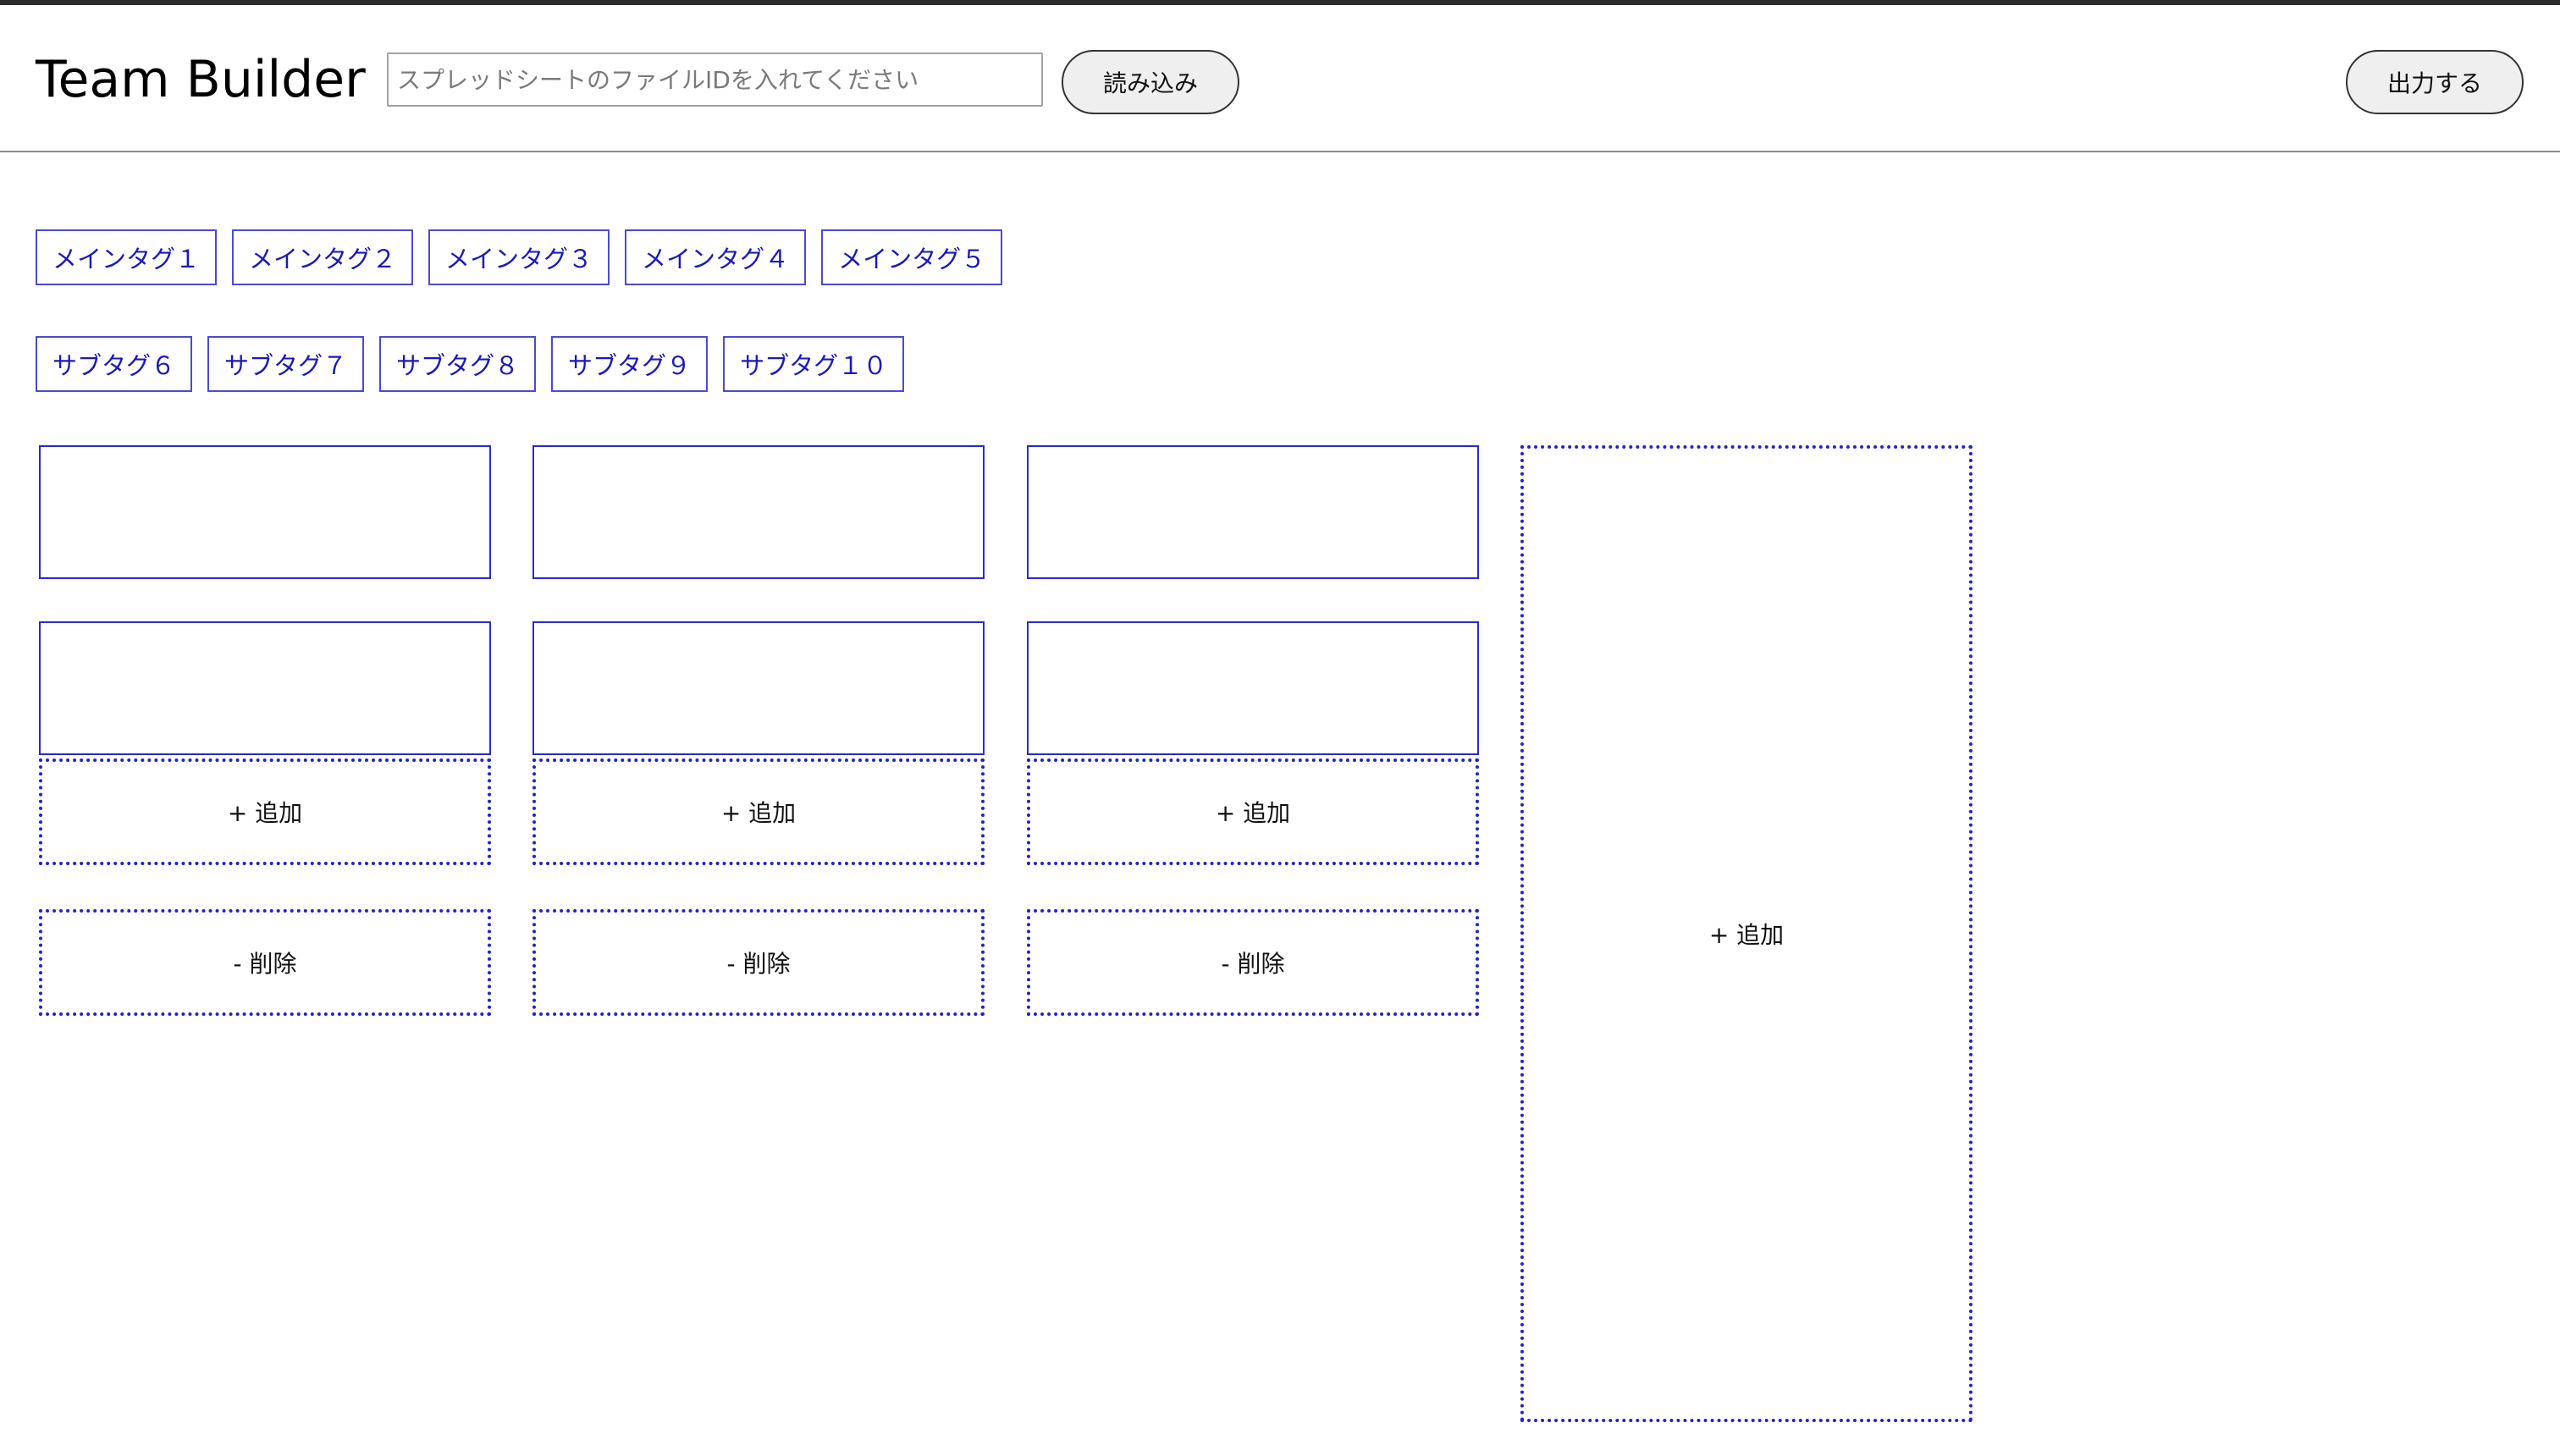  I want to click on main-tag: メインタグ１, so click(127, 257).